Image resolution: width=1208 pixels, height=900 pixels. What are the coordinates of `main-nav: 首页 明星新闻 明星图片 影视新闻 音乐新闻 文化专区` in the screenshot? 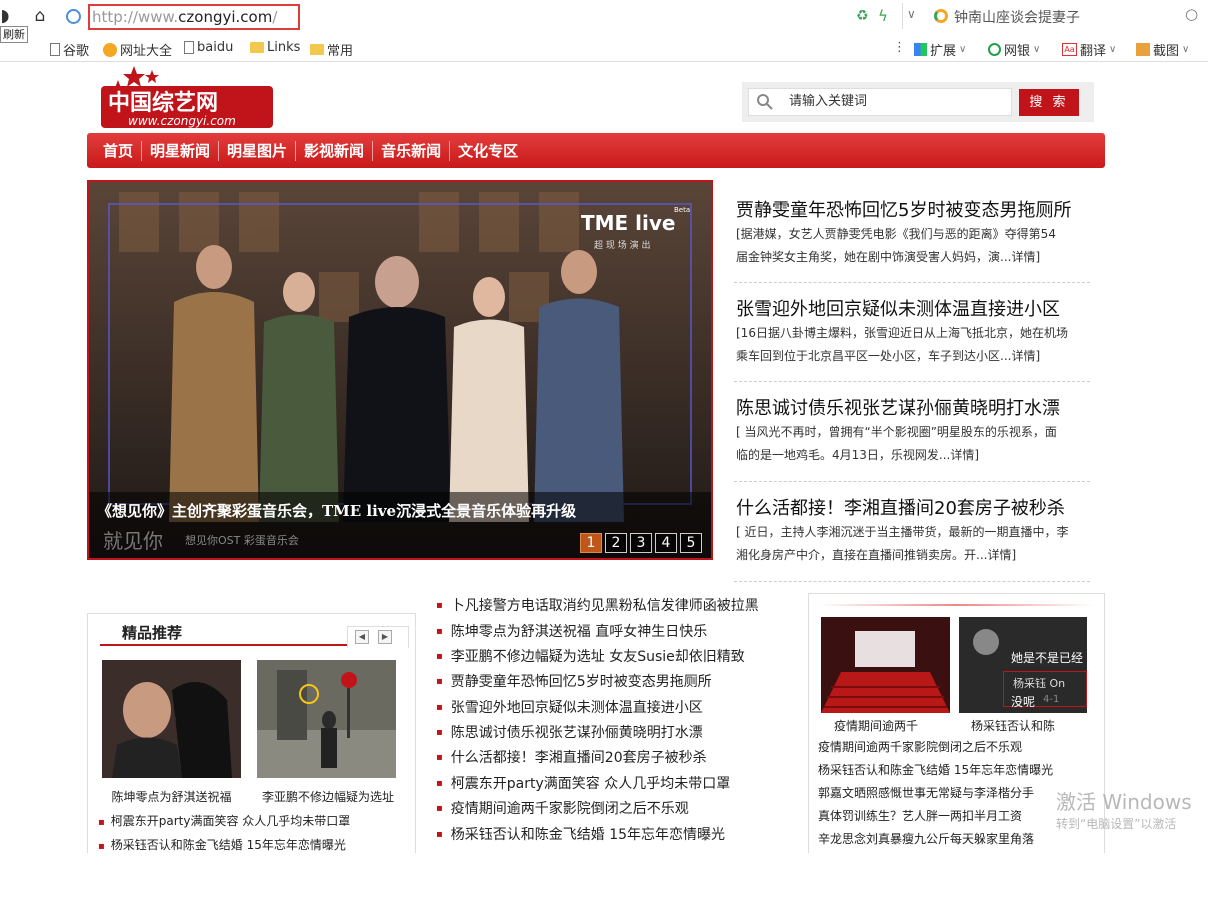 It's located at (596, 150).